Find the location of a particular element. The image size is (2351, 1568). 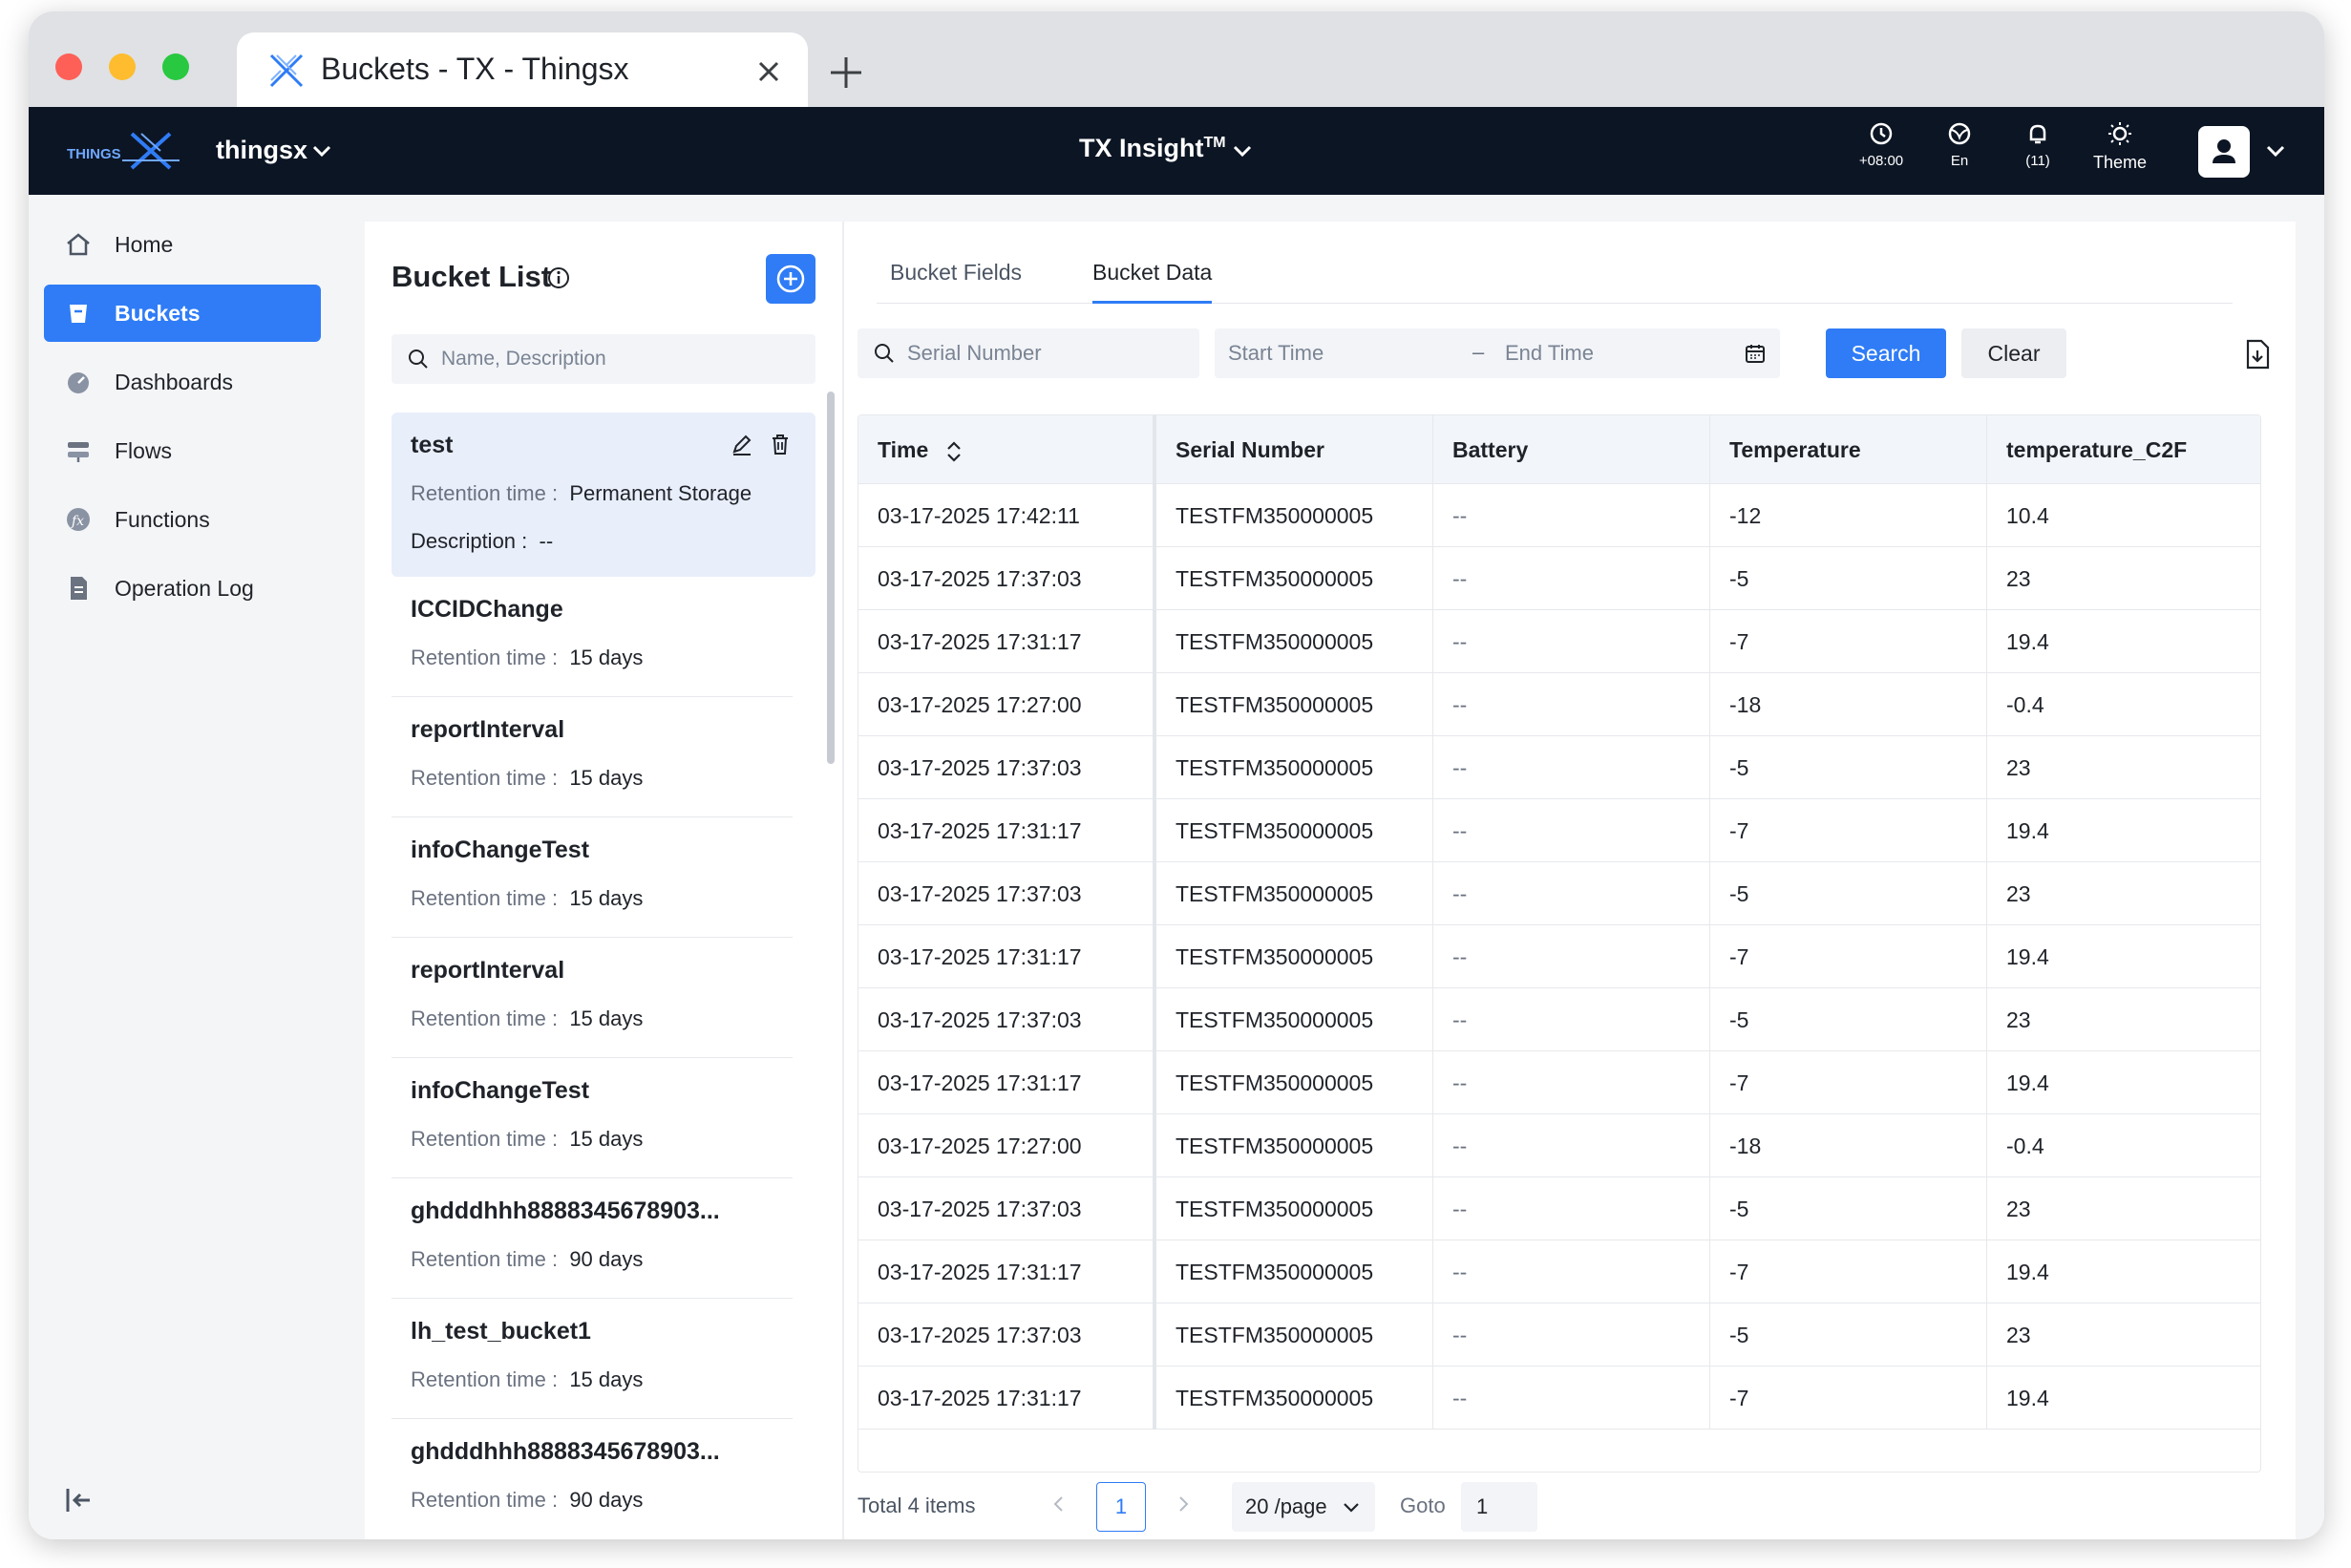

end-time-input is located at coordinates (1620, 353).